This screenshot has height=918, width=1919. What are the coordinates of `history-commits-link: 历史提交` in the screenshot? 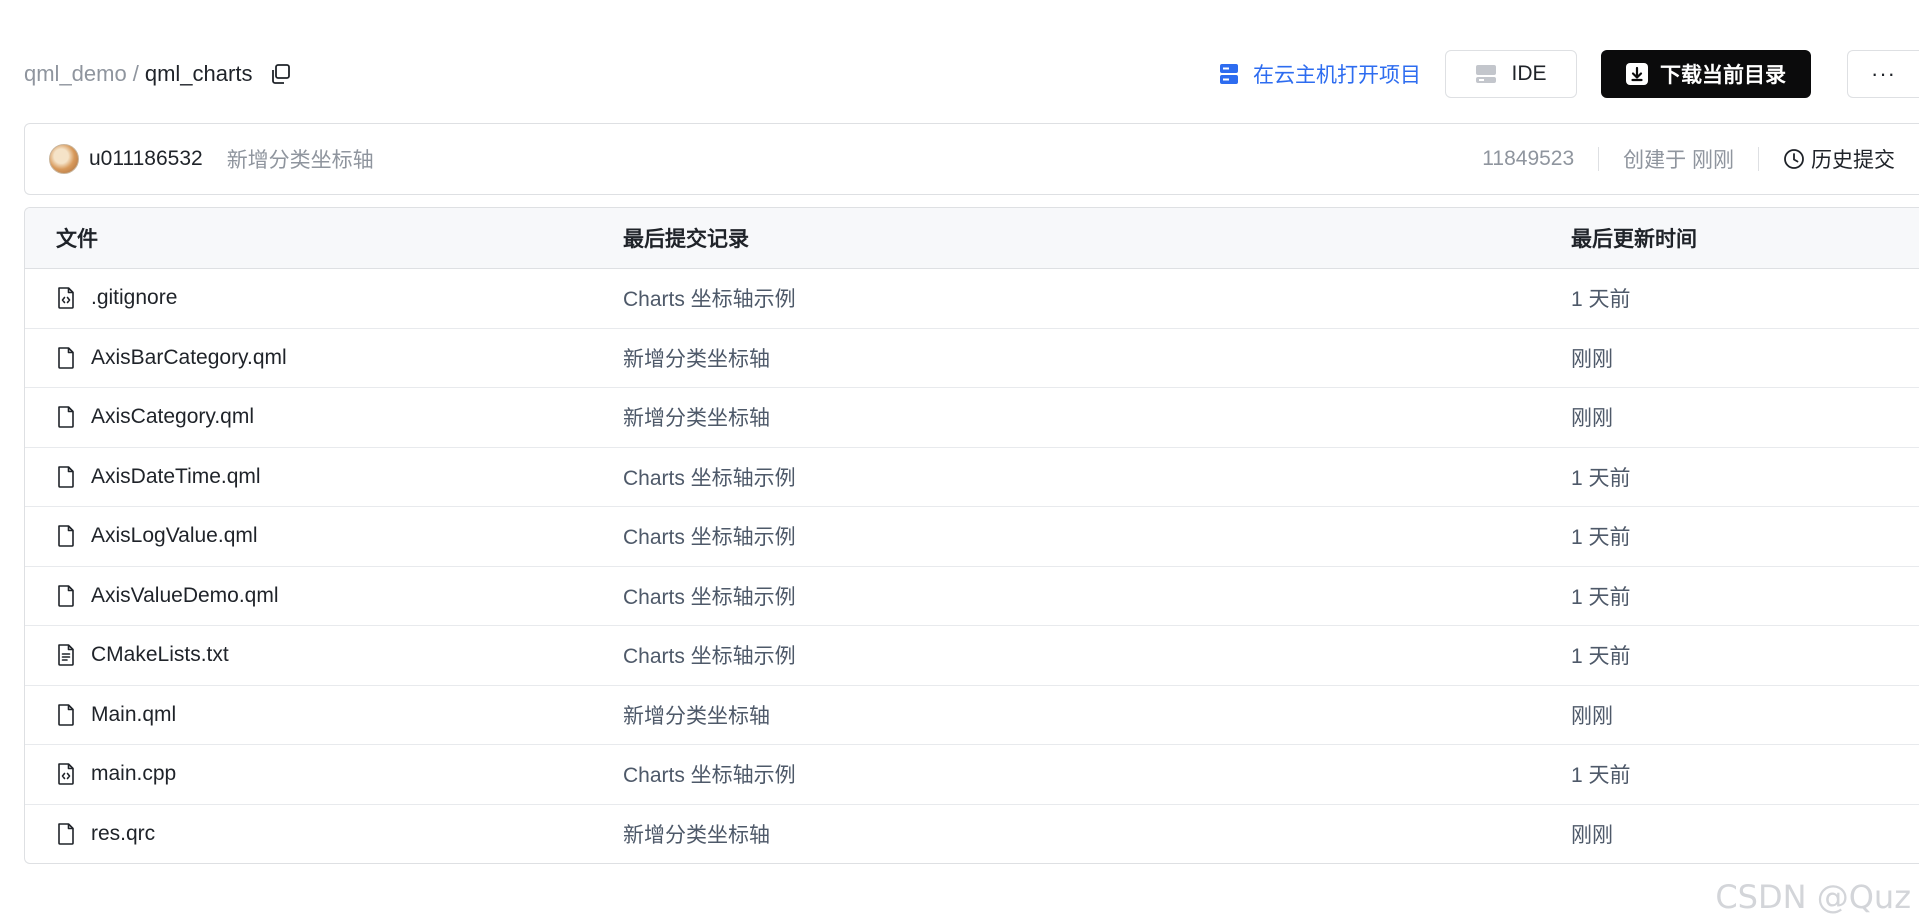 It's located at (1839, 159).